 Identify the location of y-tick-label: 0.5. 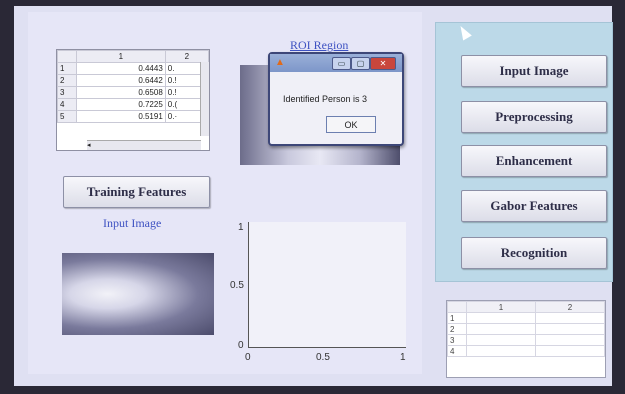
(237, 285).